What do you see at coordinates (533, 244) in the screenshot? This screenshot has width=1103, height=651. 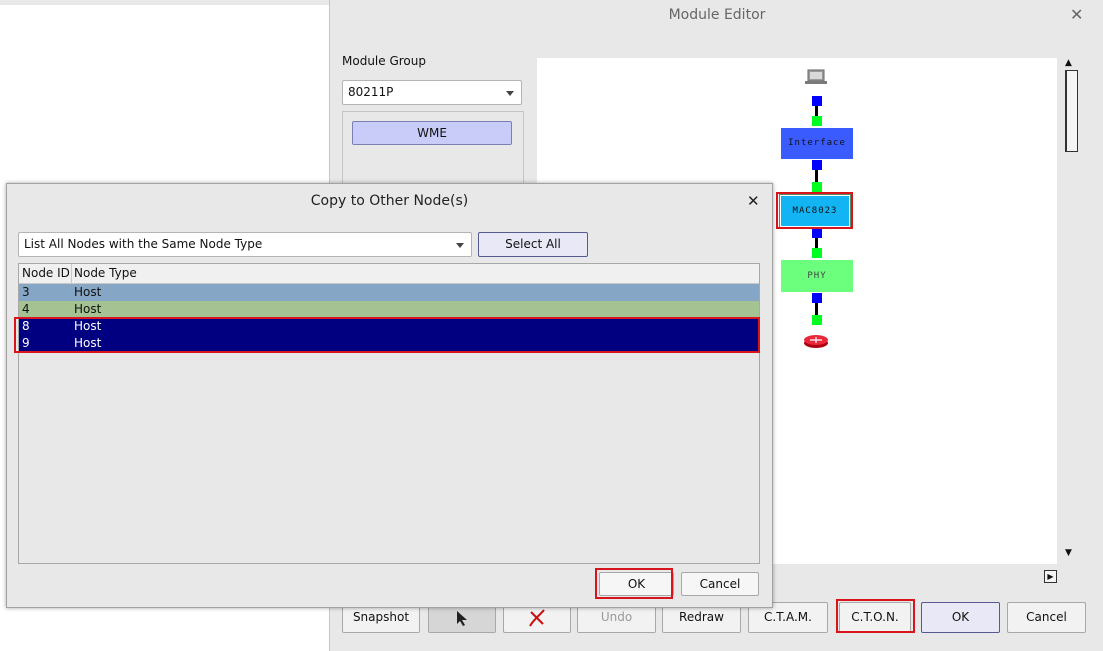 I see `select-all-button: Select All` at bounding box center [533, 244].